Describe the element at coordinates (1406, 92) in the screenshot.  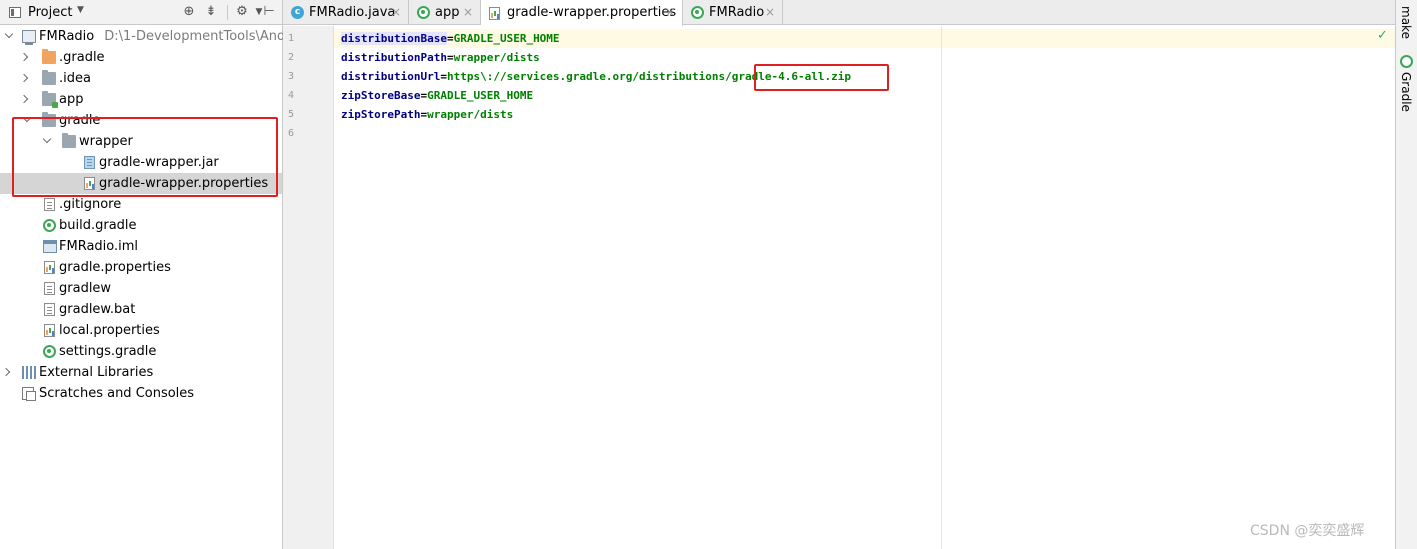
I see `gradle-tool-button: Gradle` at that location.